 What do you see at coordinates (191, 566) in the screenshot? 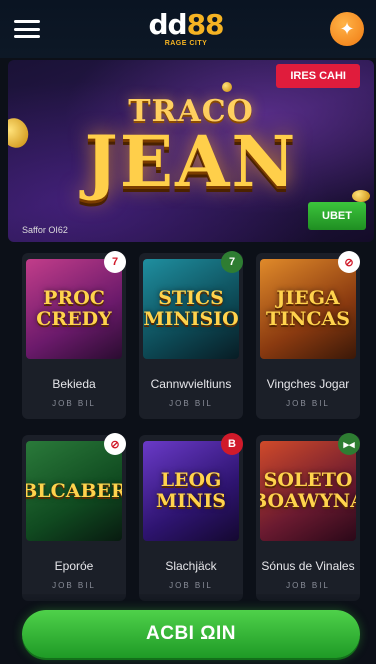
I see `game-title: Slachjäck` at bounding box center [191, 566].